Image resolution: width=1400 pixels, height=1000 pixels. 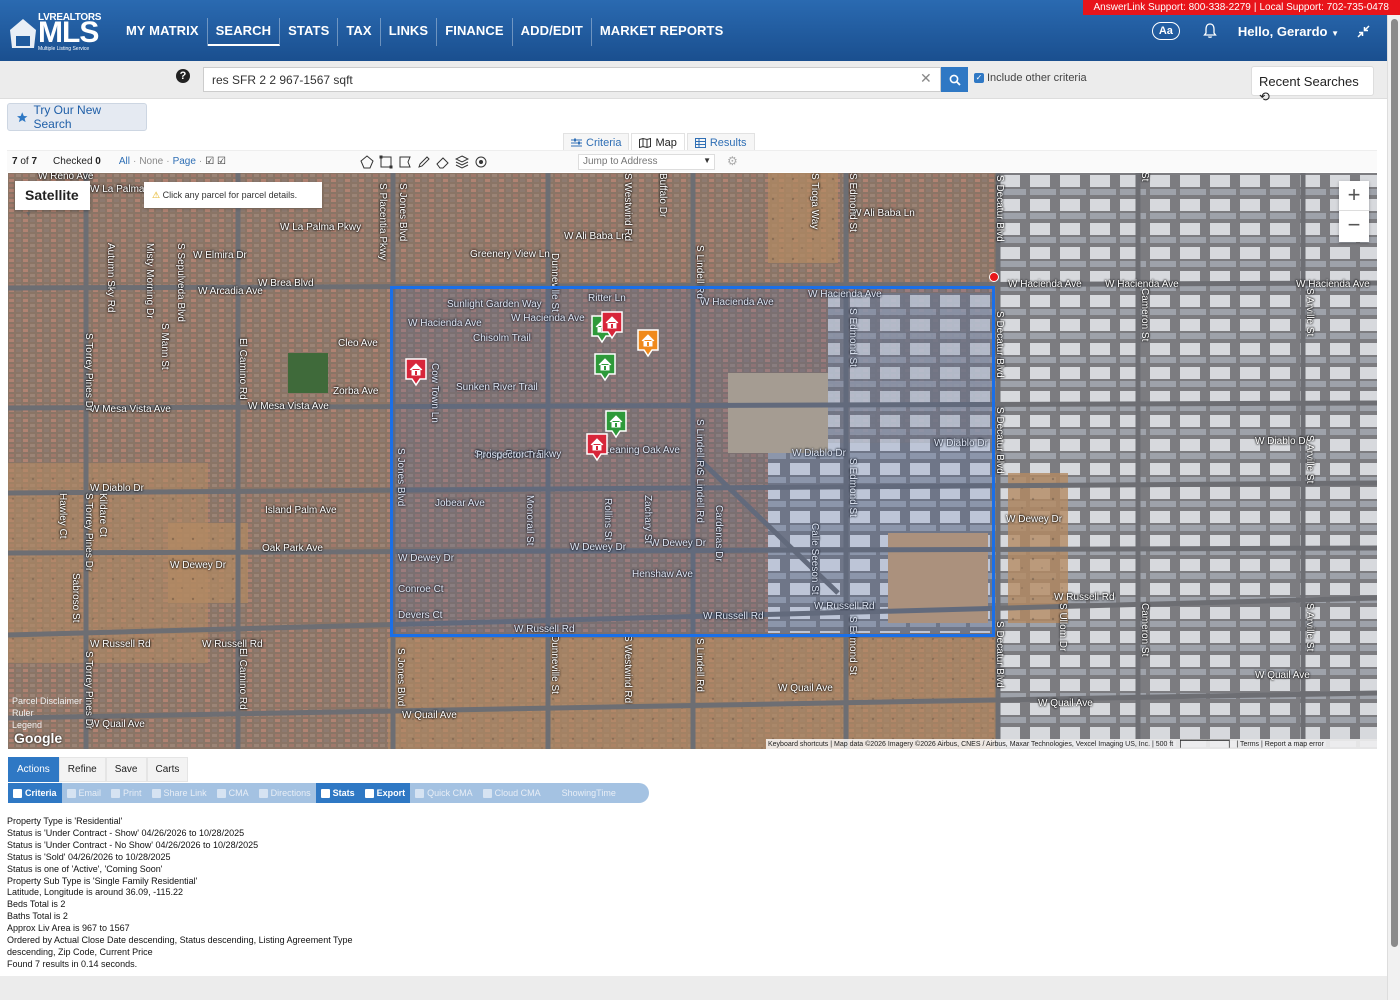 I want to click on rectangle-tool-icon, so click(x=385, y=162).